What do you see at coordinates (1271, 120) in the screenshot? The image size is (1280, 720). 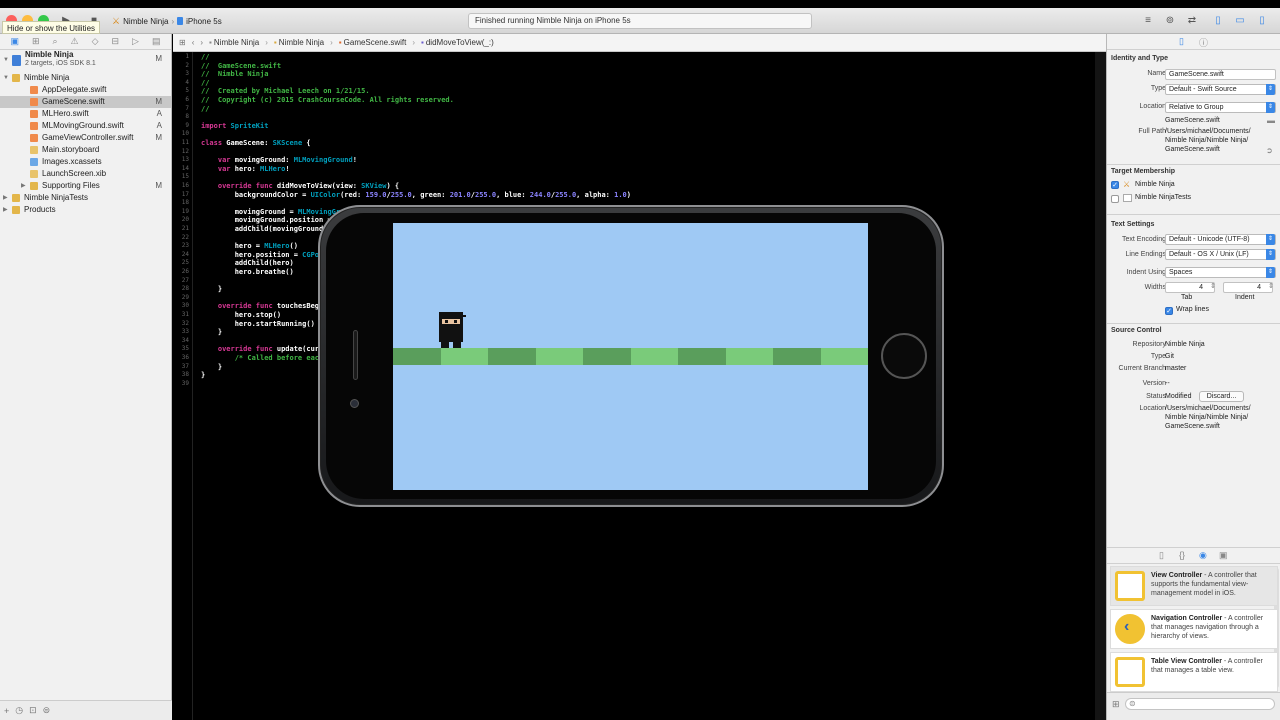 I see `folder-icon: ▬` at bounding box center [1271, 120].